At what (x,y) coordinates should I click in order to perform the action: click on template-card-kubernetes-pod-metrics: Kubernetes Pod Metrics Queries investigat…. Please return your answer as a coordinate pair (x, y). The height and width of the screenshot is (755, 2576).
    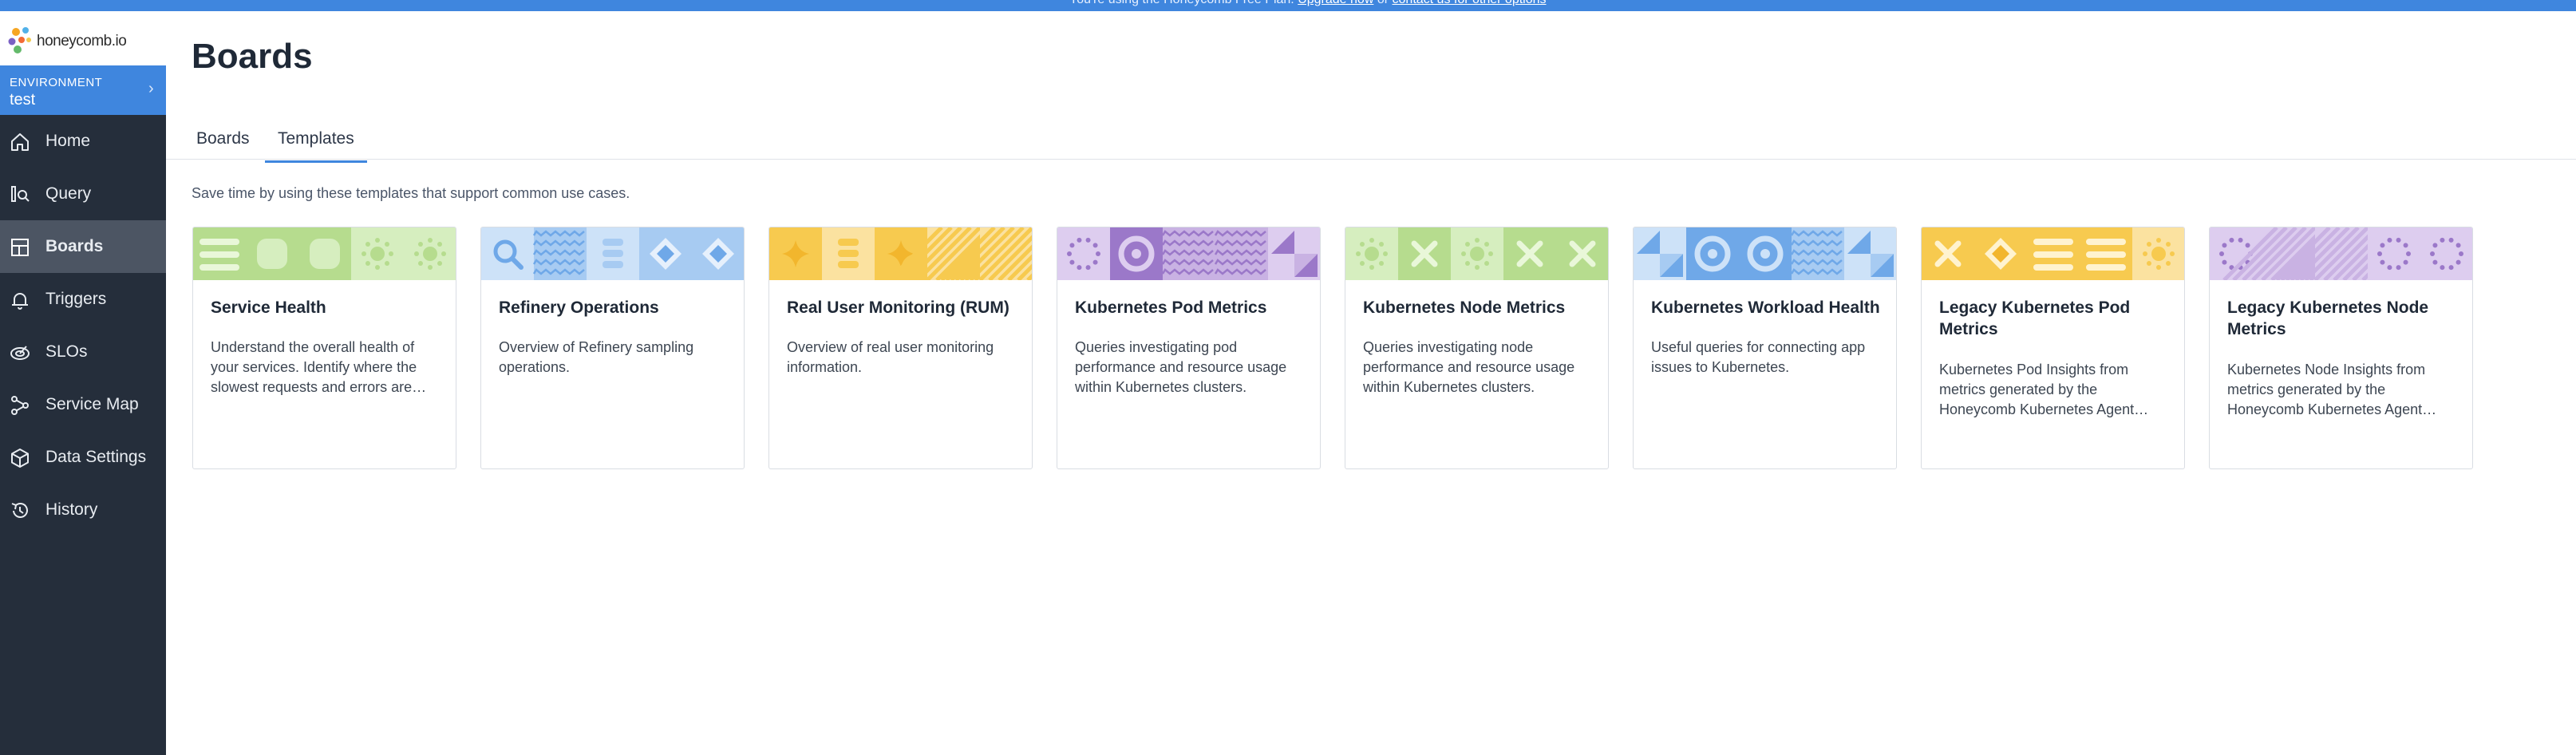
    Looking at the image, I should click on (1189, 348).